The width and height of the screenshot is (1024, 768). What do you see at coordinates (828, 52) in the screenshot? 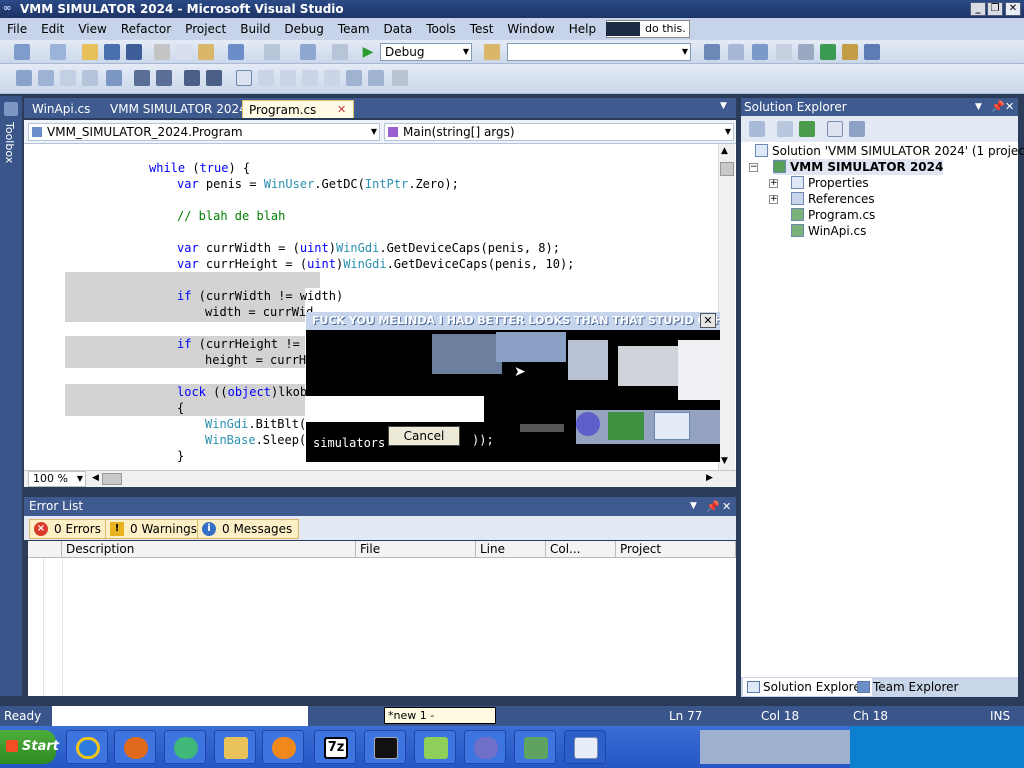
I see `start-page-icon` at bounding box center [828, 52].